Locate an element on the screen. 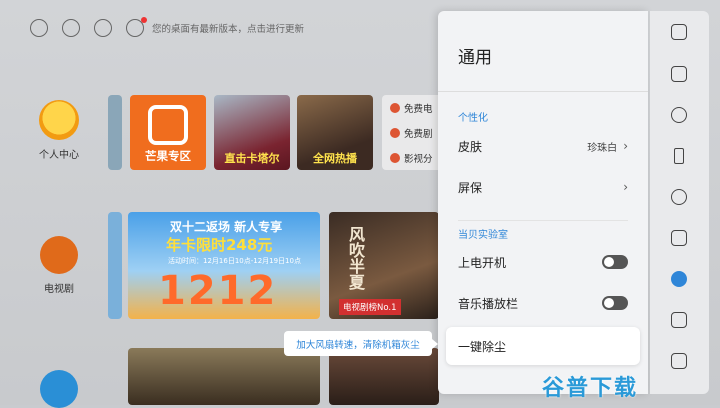  app-store-item is located at coordinates (59, 389).